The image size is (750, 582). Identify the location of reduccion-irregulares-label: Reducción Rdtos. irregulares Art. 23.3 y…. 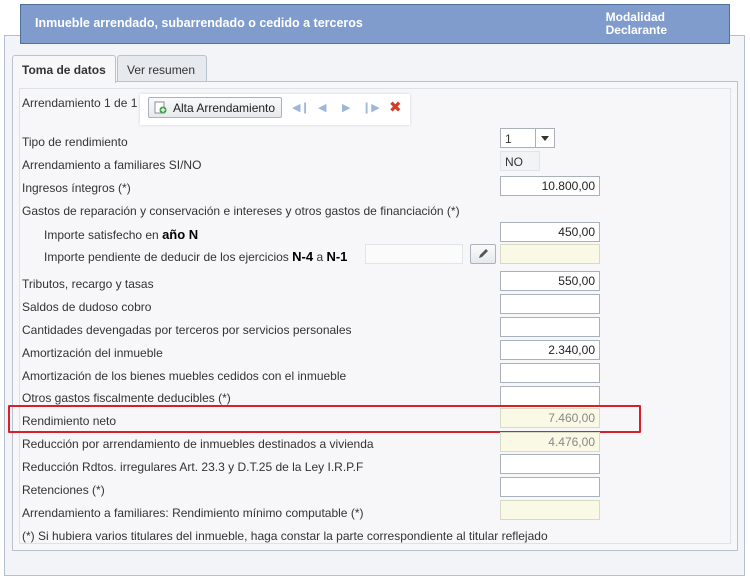
(193, 467).